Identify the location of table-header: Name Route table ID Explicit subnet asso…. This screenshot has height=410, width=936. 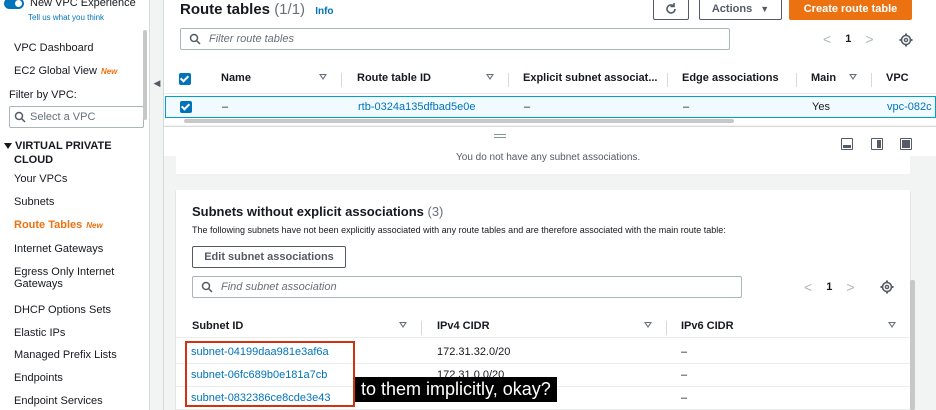
(550, 80).